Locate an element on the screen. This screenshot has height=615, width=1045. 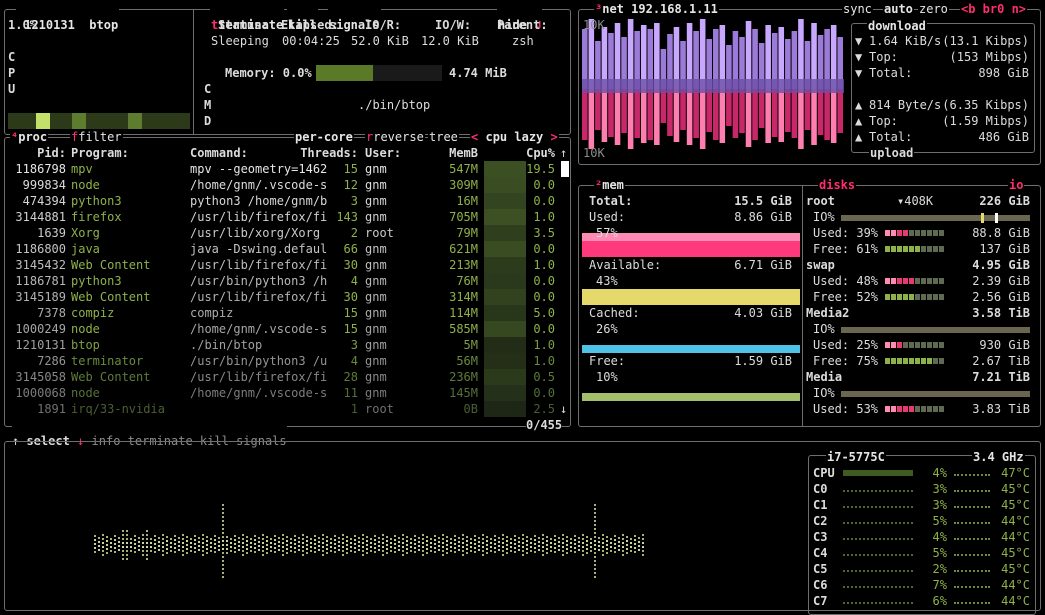
disk-swap-name: swap is located at coordinates (820, 265).